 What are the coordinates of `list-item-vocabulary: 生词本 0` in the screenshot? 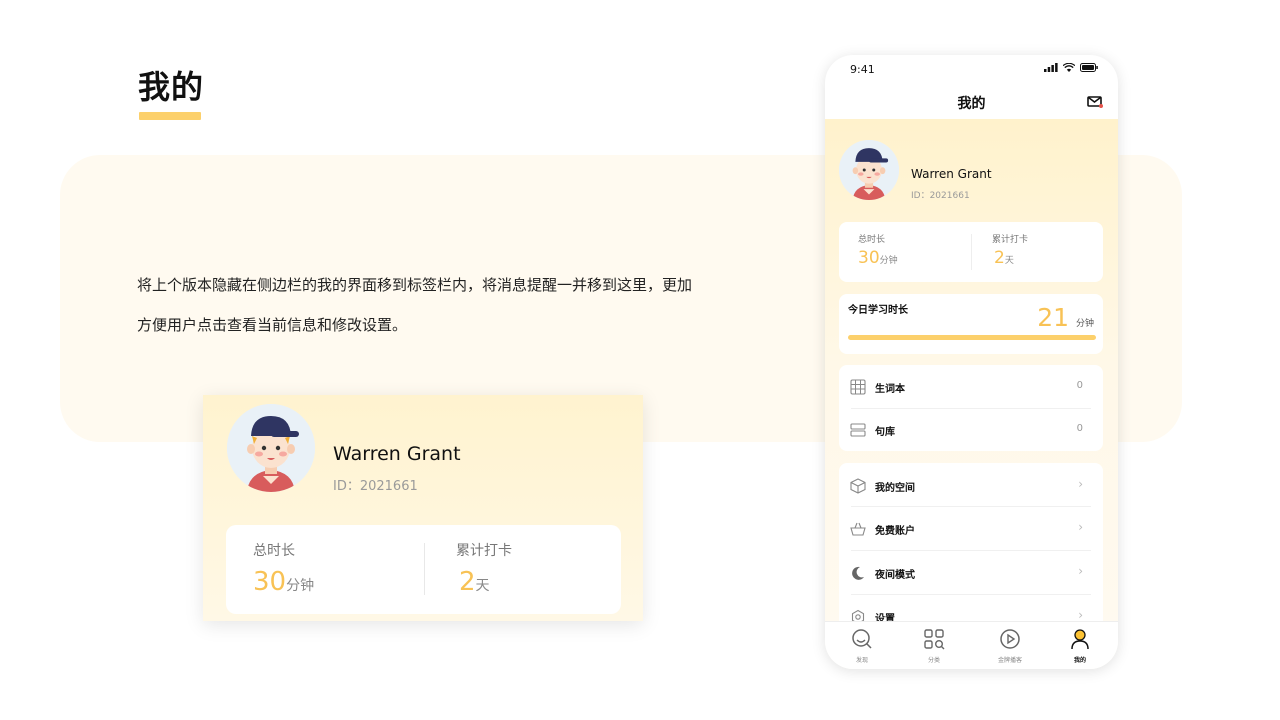 It's located at (971, 386).